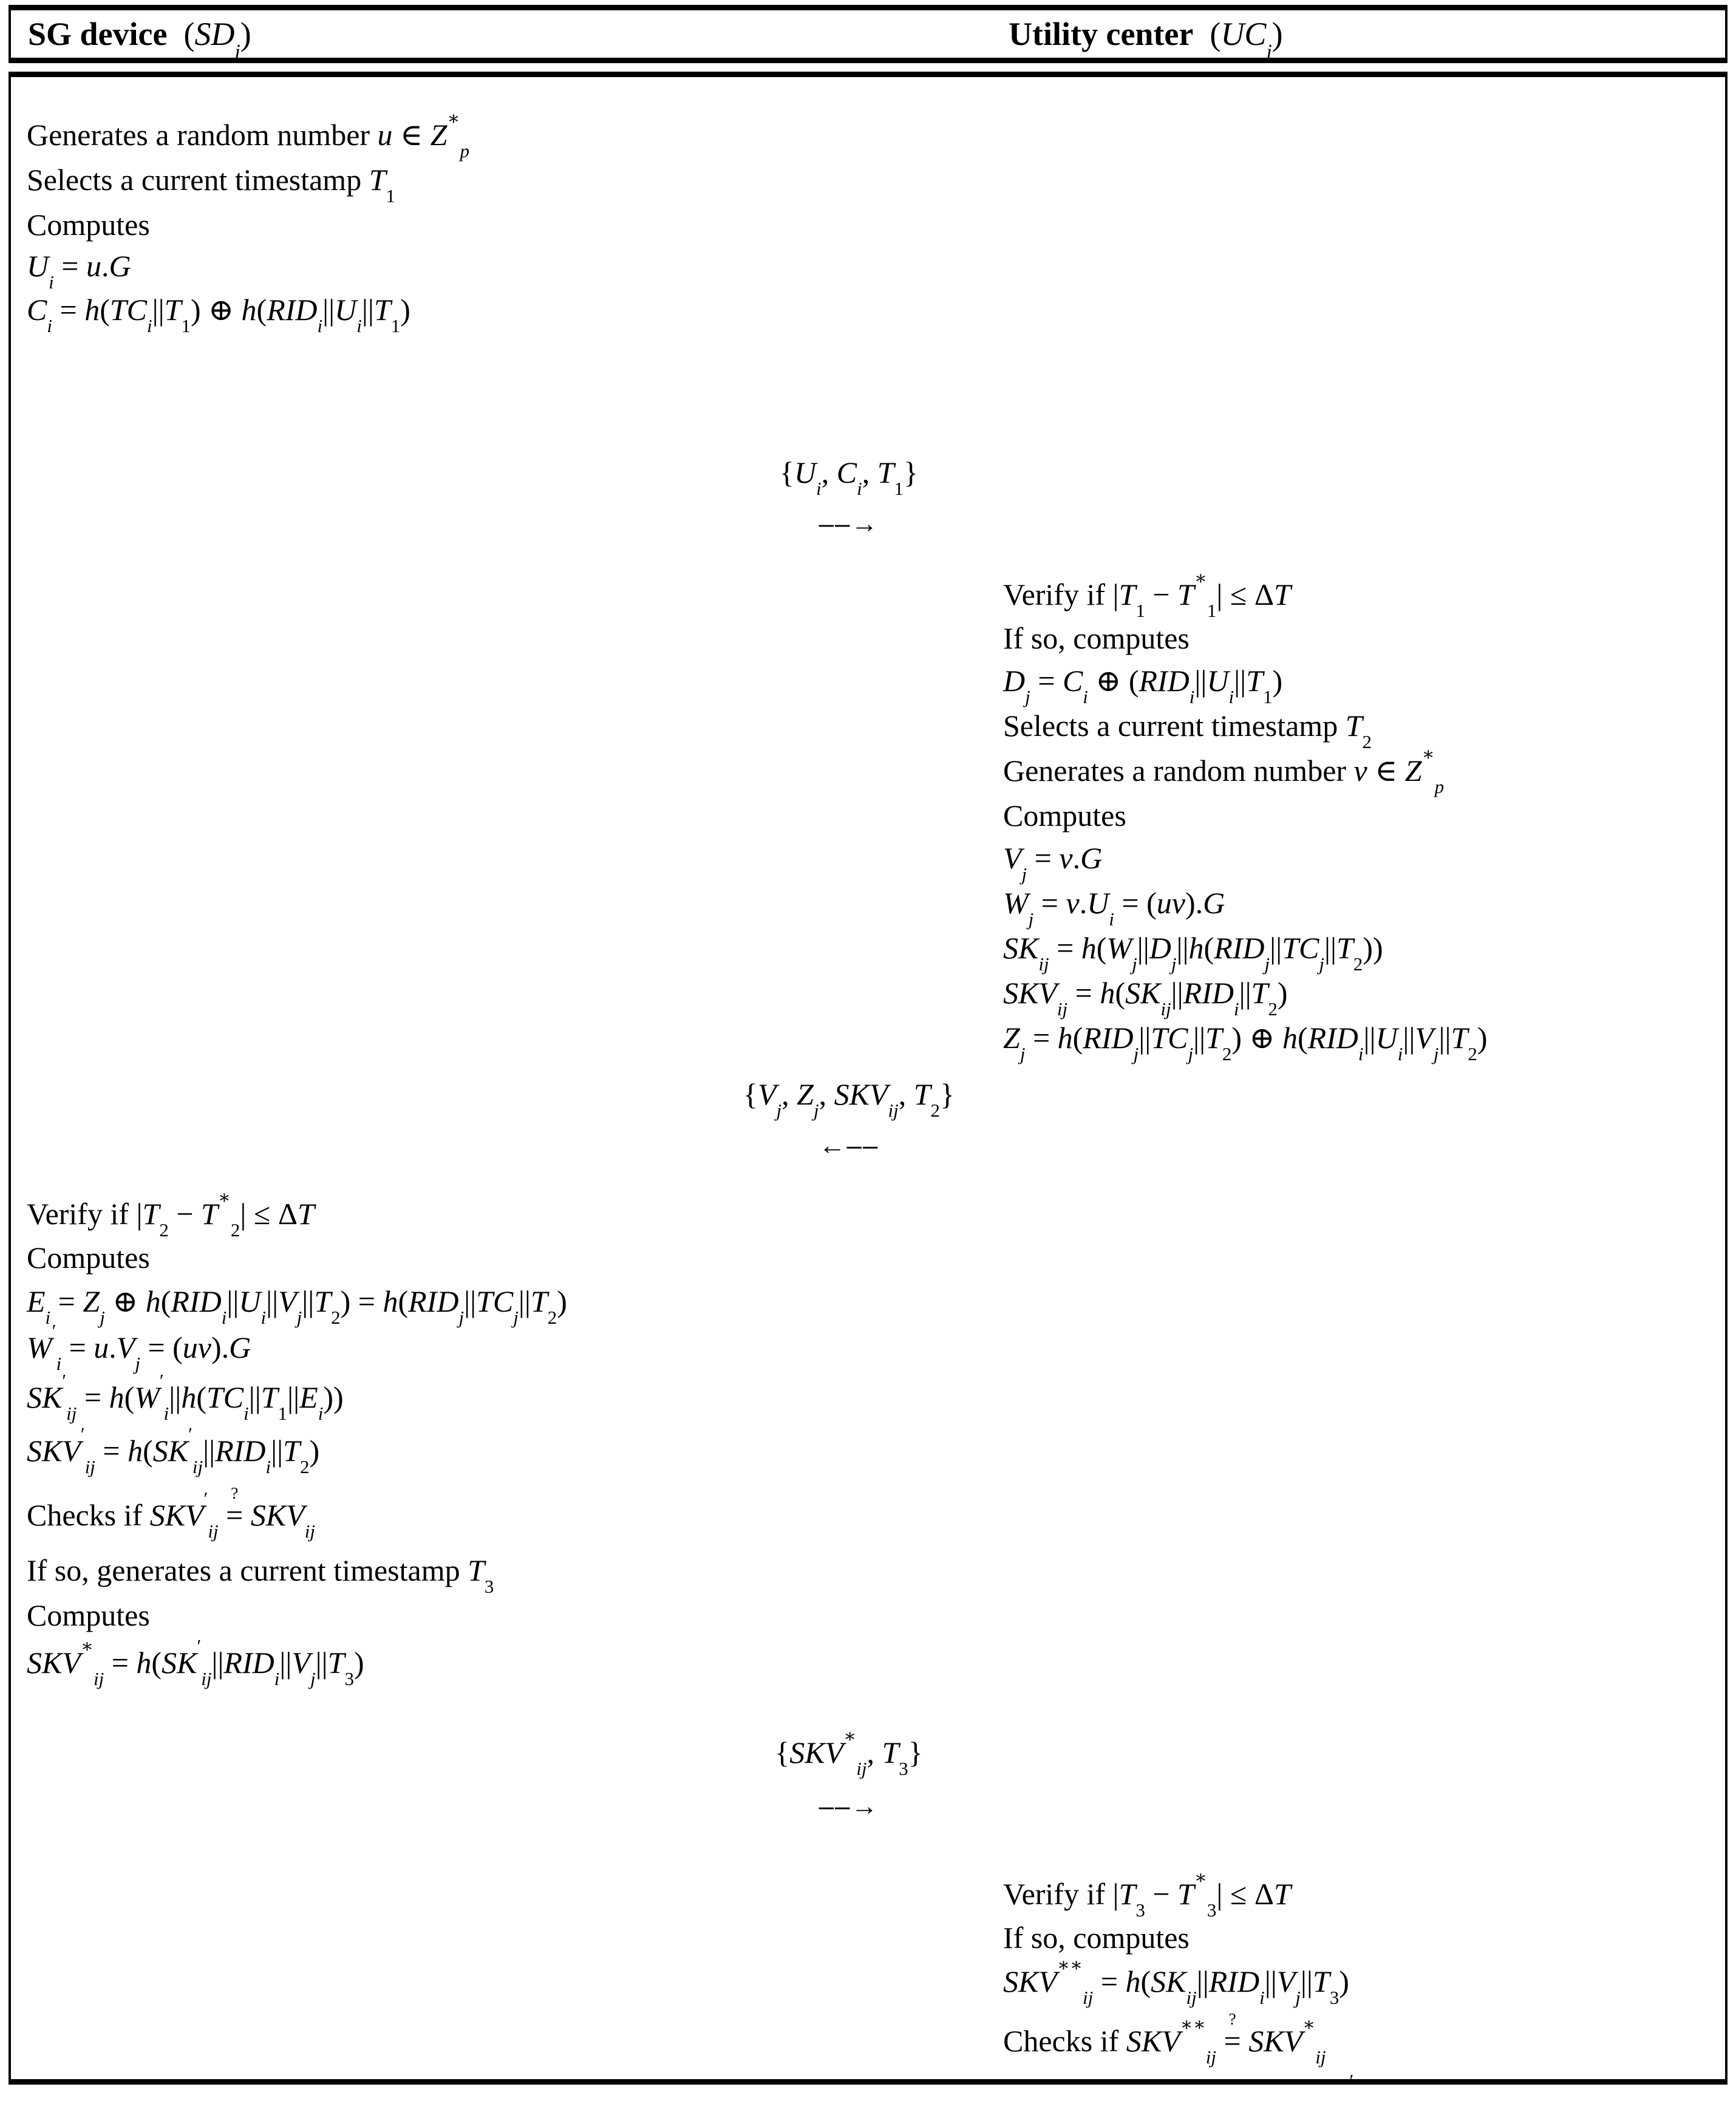 The image size is (1736, 2118). What do you see at coordinates (195, 1662) in the screenshot?
I see `sd-line-skv-star: SKV∗ij = h(SK′ij||RIDi||Vj||T3)` at bounding box center [195, 1662].